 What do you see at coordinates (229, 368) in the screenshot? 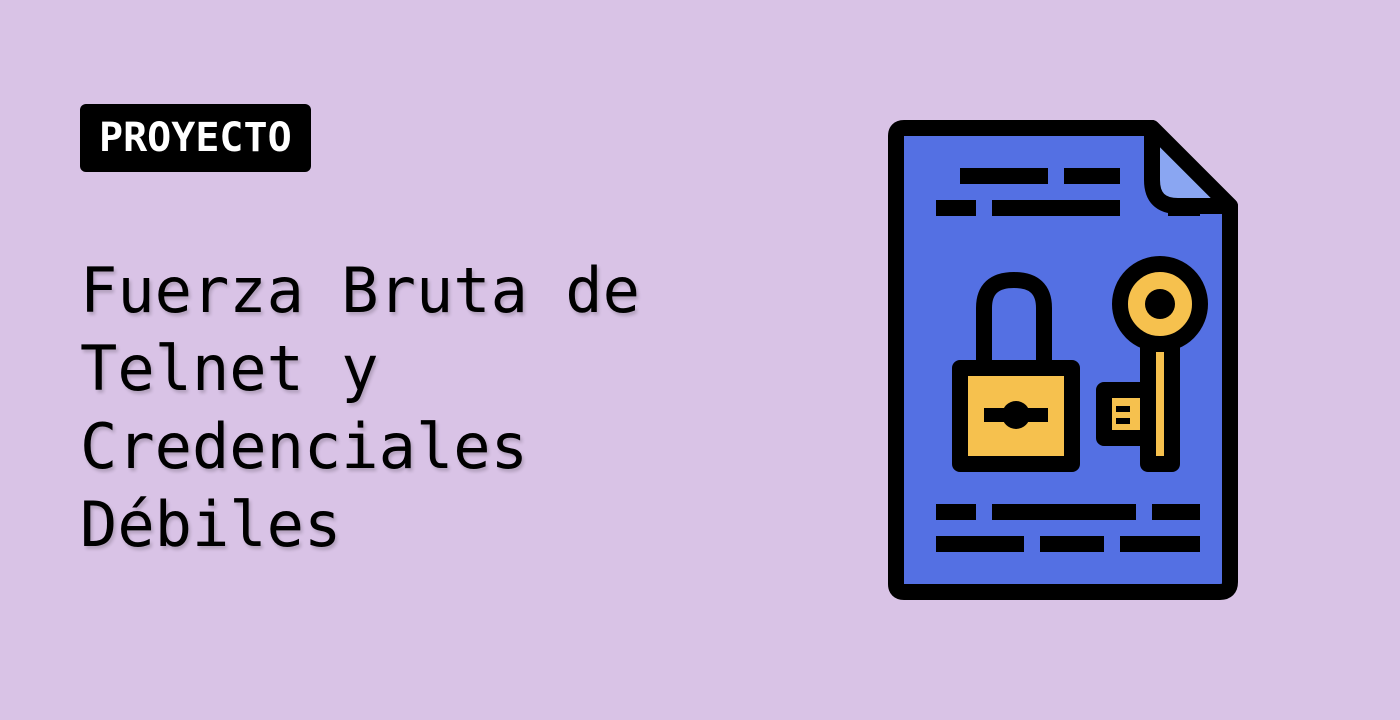
I see `title-line-2: Telnet y` at bounding box center [229, 368].